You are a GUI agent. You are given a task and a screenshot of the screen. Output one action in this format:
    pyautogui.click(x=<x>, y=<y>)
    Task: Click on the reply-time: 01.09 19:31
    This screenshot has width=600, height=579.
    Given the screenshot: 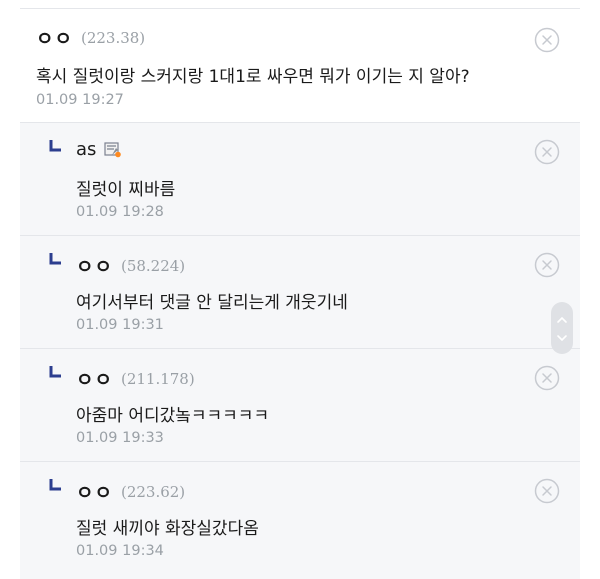 What is the action you would take?
    pyautogui.click(x=120, y=325)
    